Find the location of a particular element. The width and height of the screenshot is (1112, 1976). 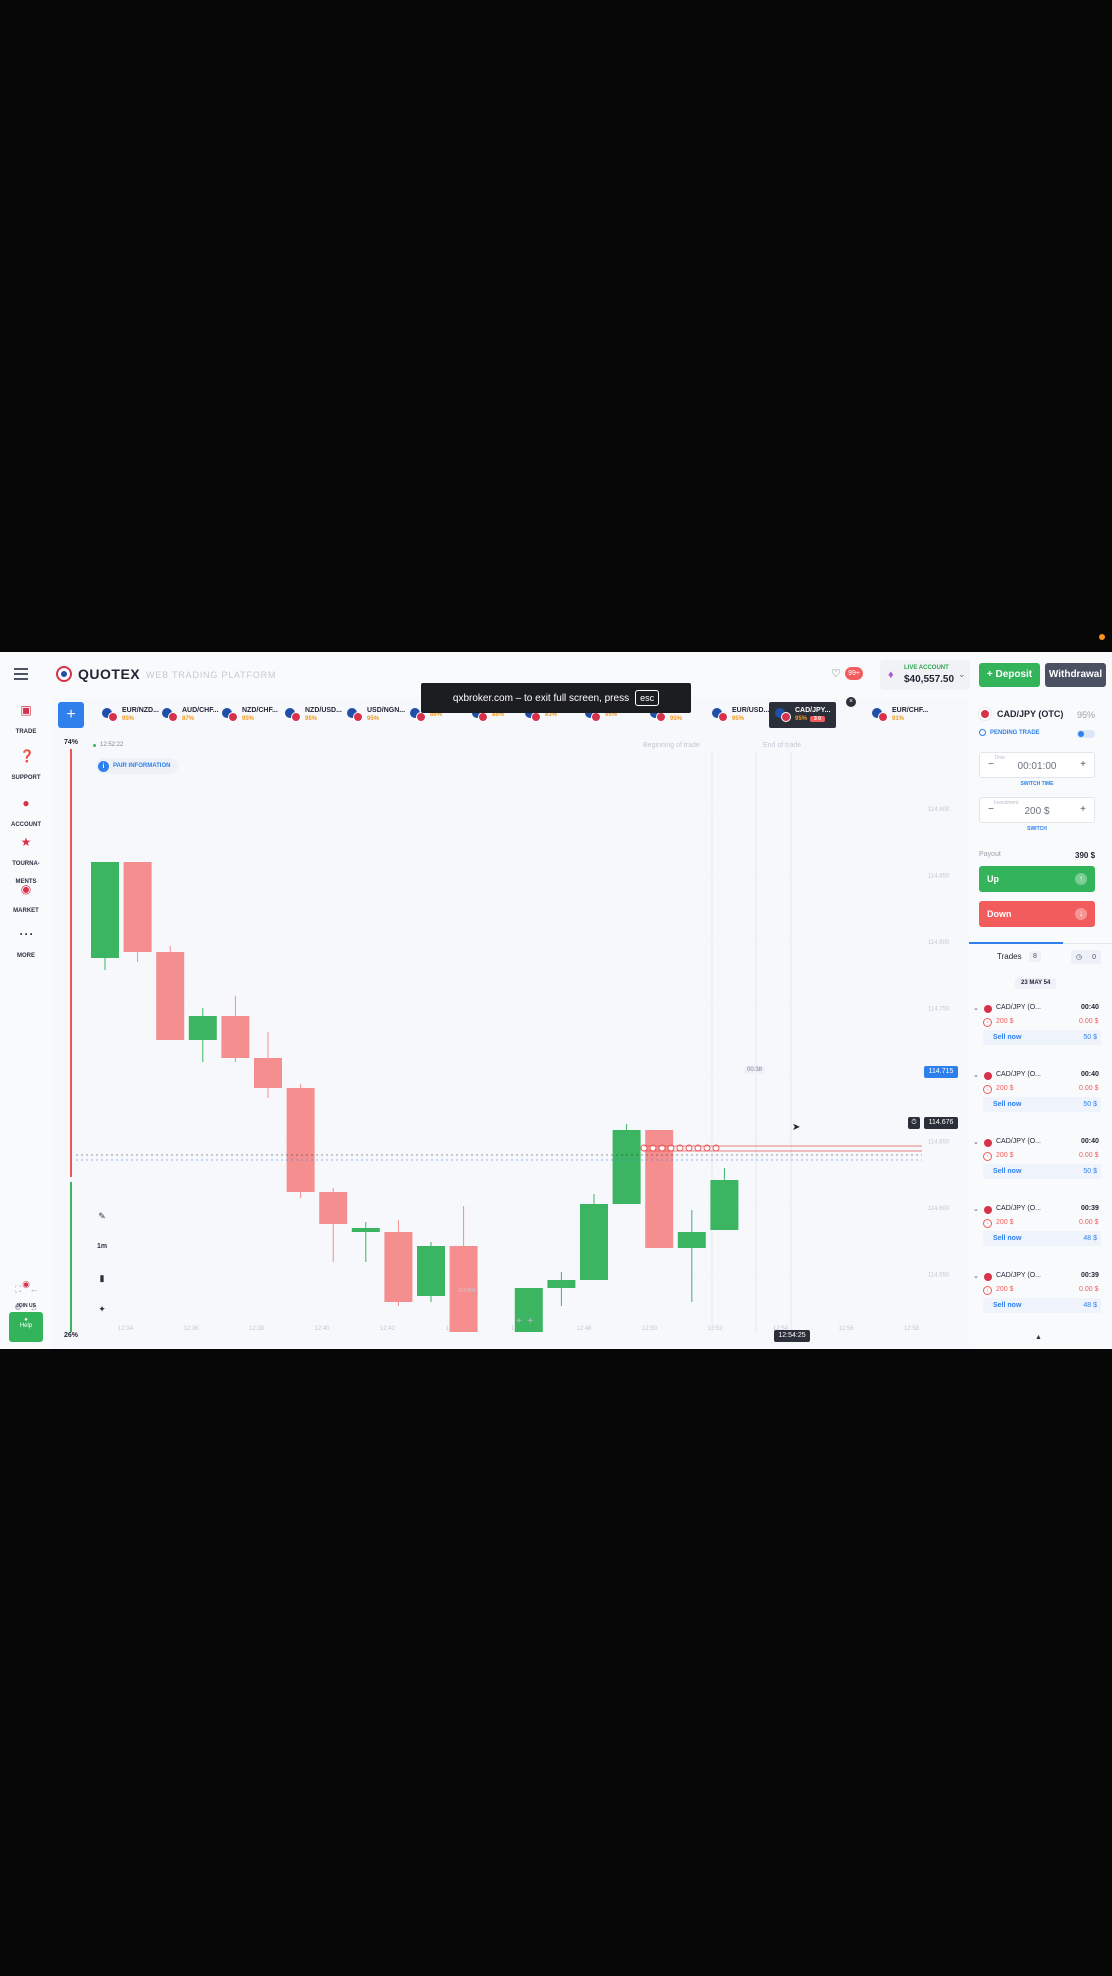

withdrawal-button: Withdrawal is located at coordinates (1075, 675).